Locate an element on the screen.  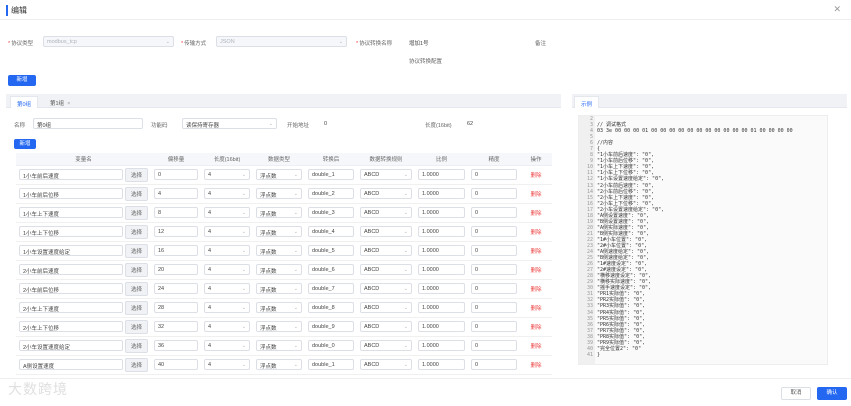
variable-name-input: 1小车上下位移 is located at coordinates (71, 231).